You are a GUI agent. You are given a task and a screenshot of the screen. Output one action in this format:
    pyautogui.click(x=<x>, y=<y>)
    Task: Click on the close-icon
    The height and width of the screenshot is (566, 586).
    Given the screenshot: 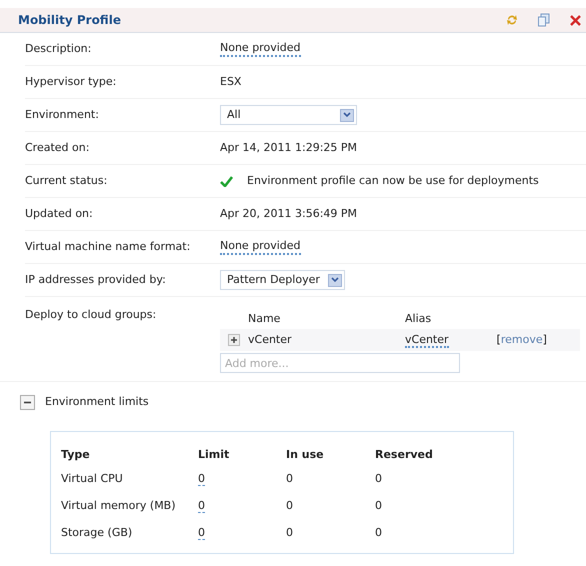 What is the action you would take?
    pyautogui.click(x=575, y=20)
    